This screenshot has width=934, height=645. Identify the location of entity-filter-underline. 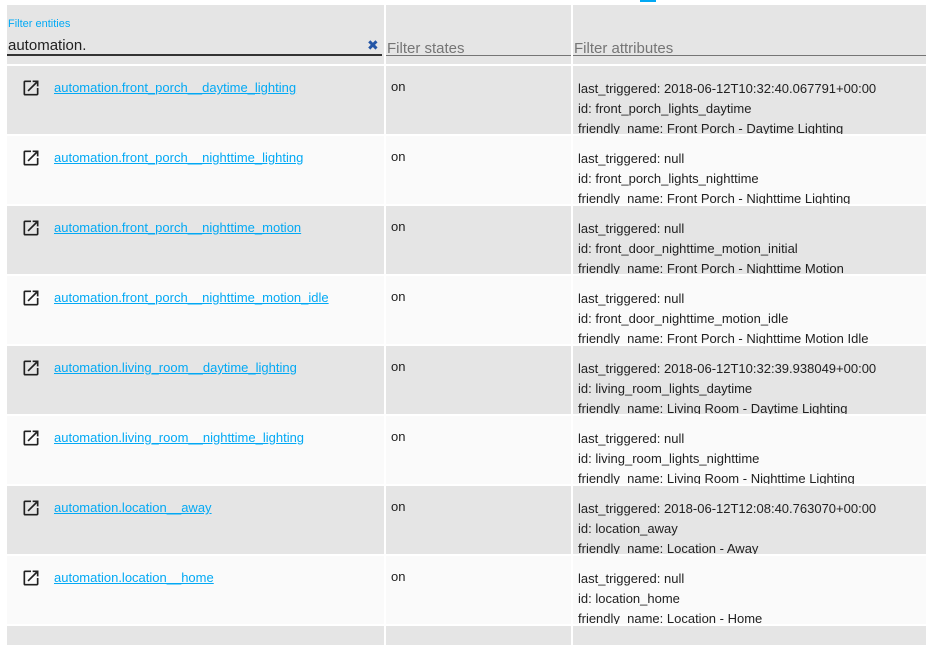
(194, 55).